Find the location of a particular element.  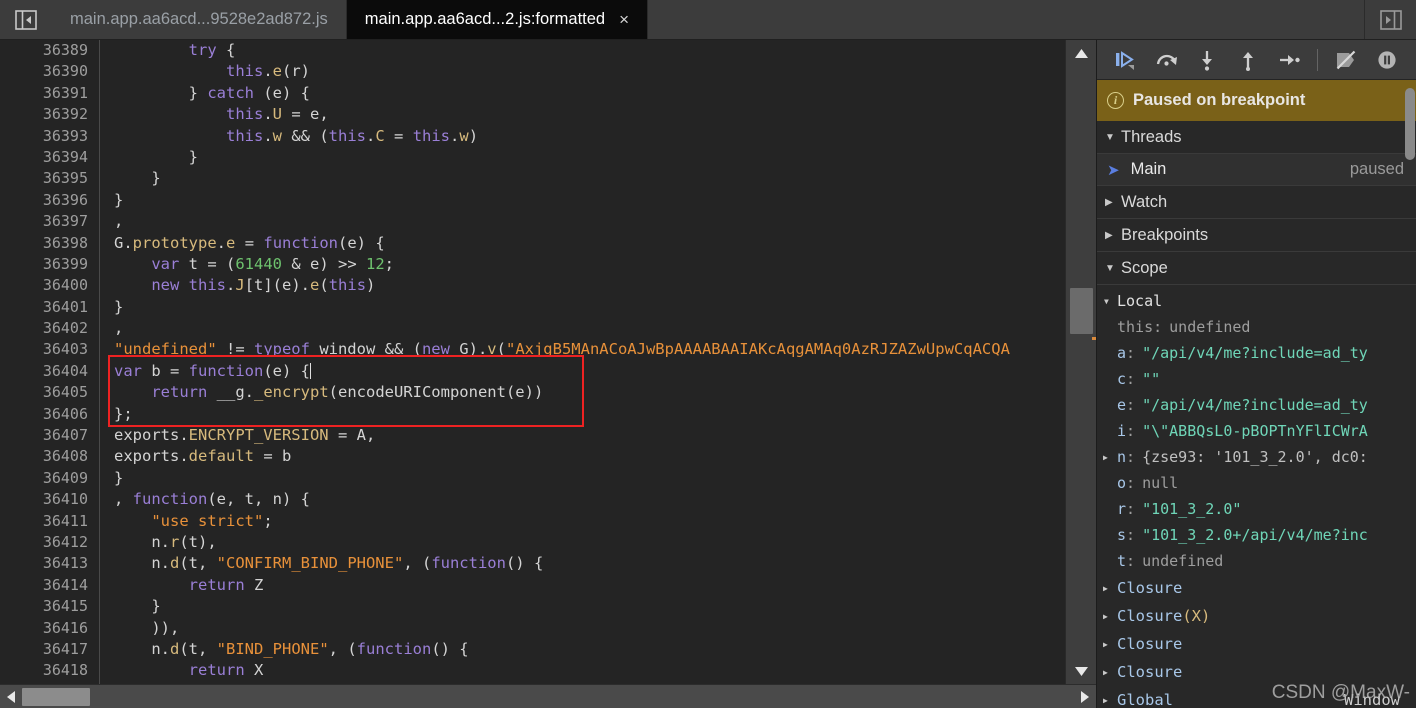

line-number: 36410 is located at coordinates (49, 499).